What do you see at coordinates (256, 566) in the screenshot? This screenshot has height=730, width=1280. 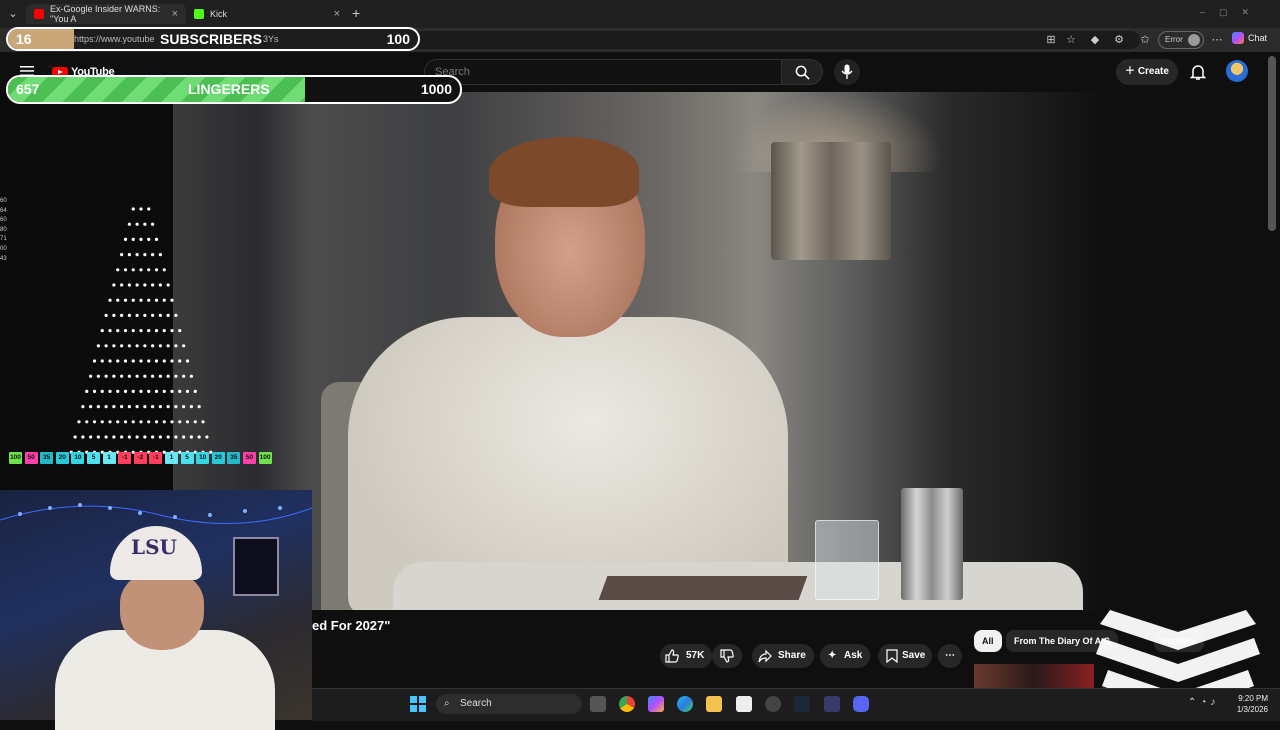 I see `wall-poster` at bounding box center [256, 566].